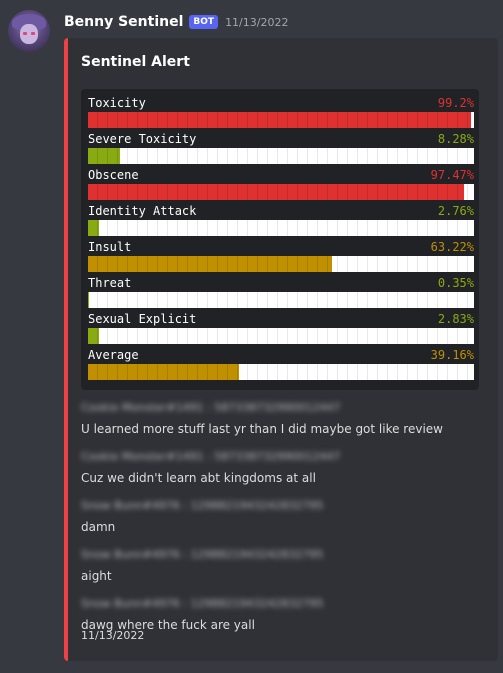 This screenshot has height=673, width=503. Describe the element at coordinates (281, 291) in the screenshot. I see `score-threat: Threat 0.35%` at that location.